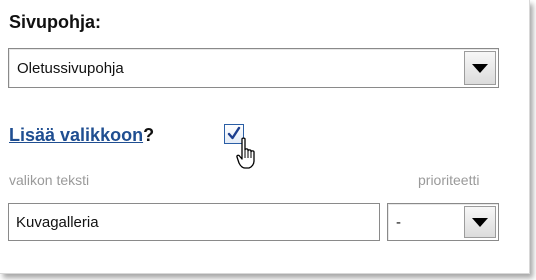 Image resolution: width=536 pixels, height=280 pixels. What do you see at coordinates (443, 222) in the screenshot?
I see `priority-select: -` at bounding box center [443, 222].